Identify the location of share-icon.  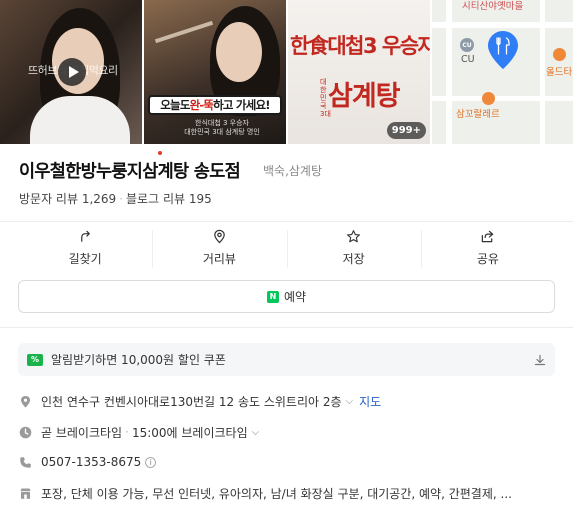
(488, 236).